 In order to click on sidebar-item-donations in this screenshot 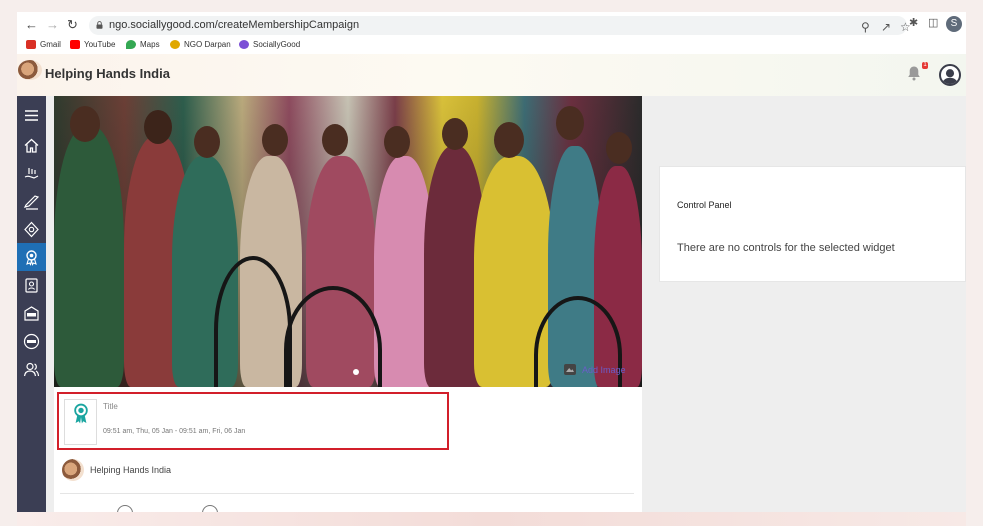, I will do `click(31, 173)`.